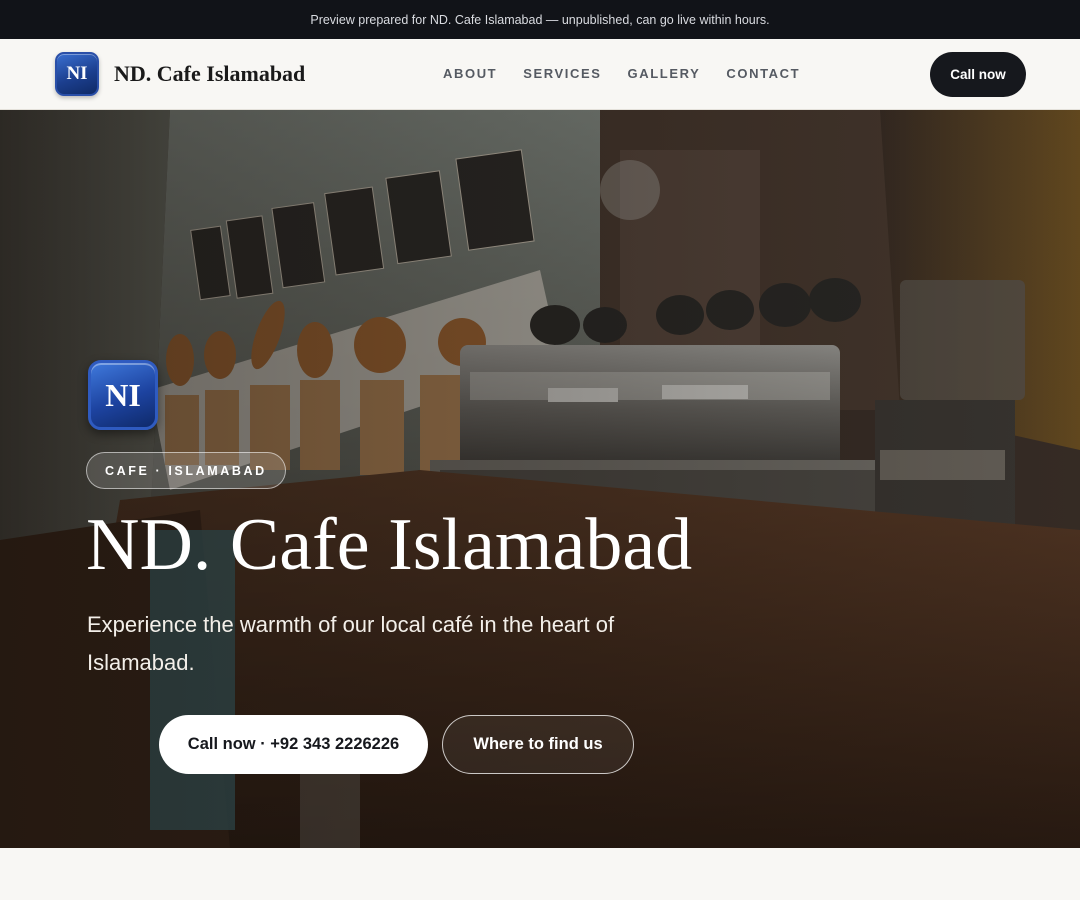 This screenshot has height=900, width=1080. What do you see at coordinates (538, 744) in the screenshot?
I see `hero-location-button: Where to find us` at bounding box center [538, 744].